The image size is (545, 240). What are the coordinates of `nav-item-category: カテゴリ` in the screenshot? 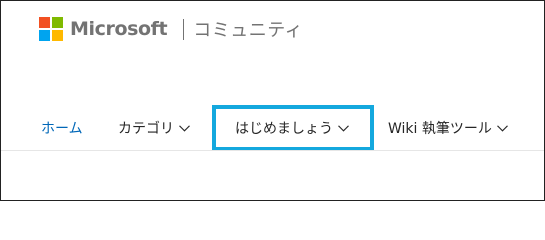 It's located at (154, 128).